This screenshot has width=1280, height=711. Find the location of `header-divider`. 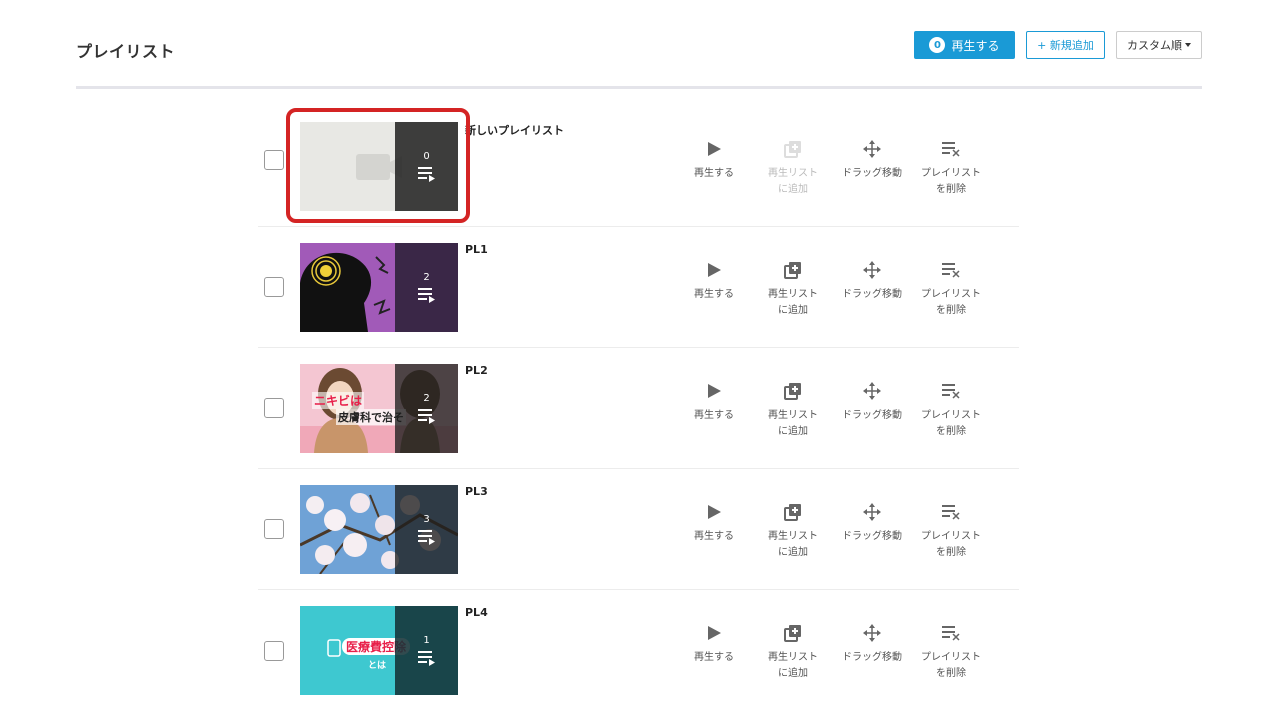

header-divider is located at coordinates (639, 87).